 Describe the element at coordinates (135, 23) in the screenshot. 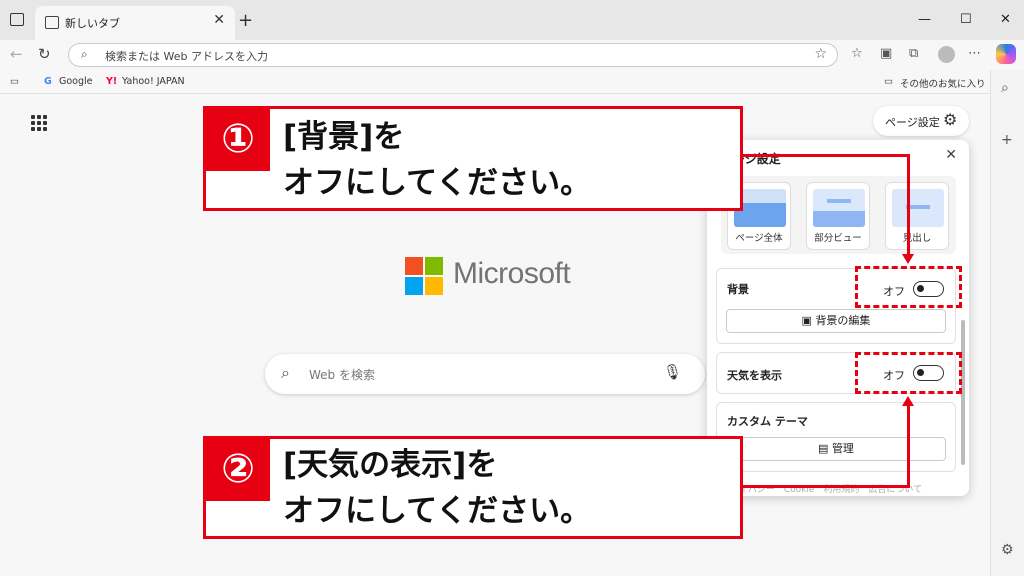

I see `tab-new-tab: 新しいタブ ✕` at that location.